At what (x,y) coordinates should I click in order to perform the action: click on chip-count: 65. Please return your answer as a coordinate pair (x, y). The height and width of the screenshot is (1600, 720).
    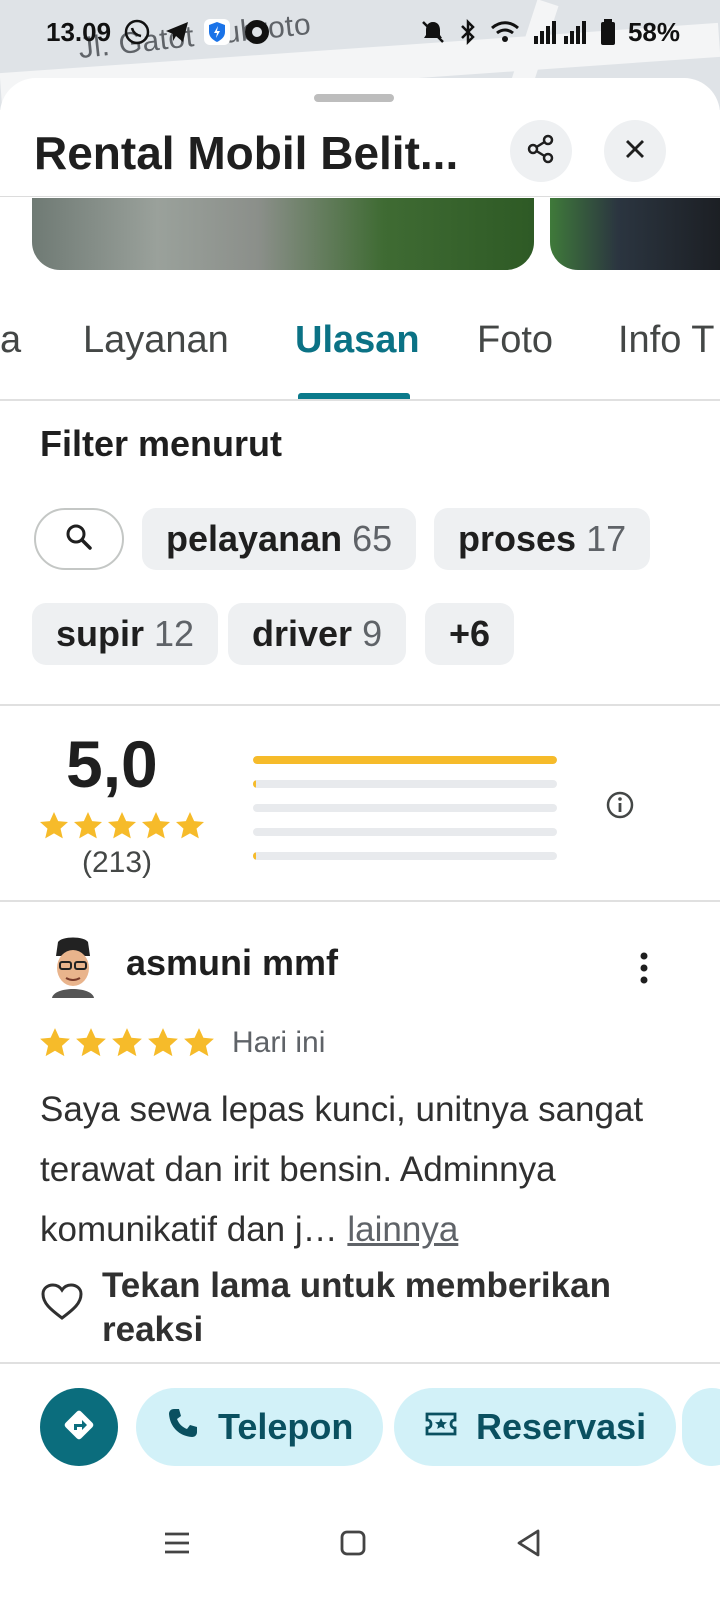
    Looking at the image, I should click on (372, 538).